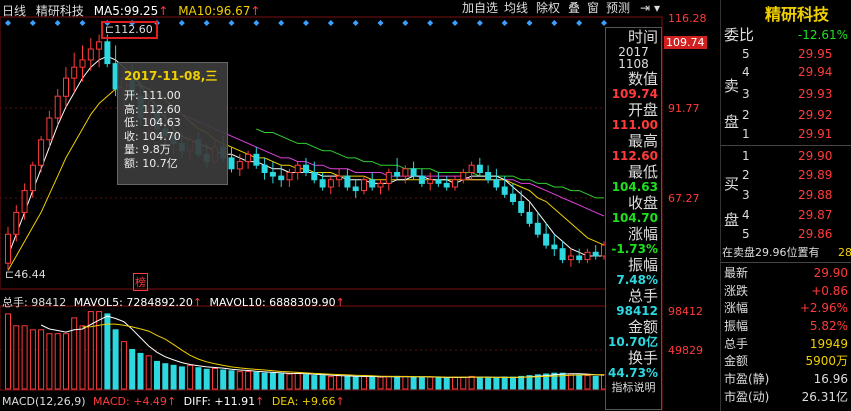 Image resolution: width=851 pixels, height=411 pixels. What do you see at coordinates (684, 108) in the screenshot?
I see `price-axis-label-mid: 91.77` at bounding box center [684, 108].